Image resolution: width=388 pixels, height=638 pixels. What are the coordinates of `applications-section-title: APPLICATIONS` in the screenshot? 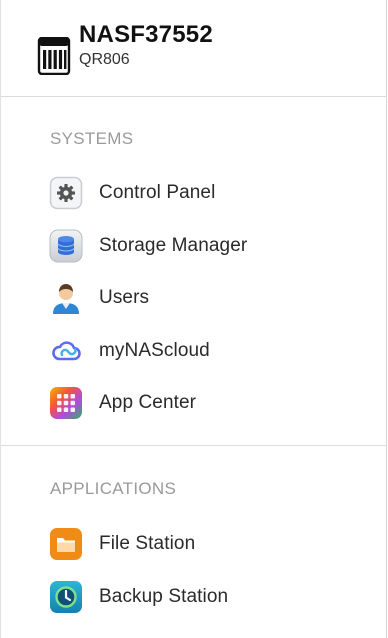 It's located at (113, 488).